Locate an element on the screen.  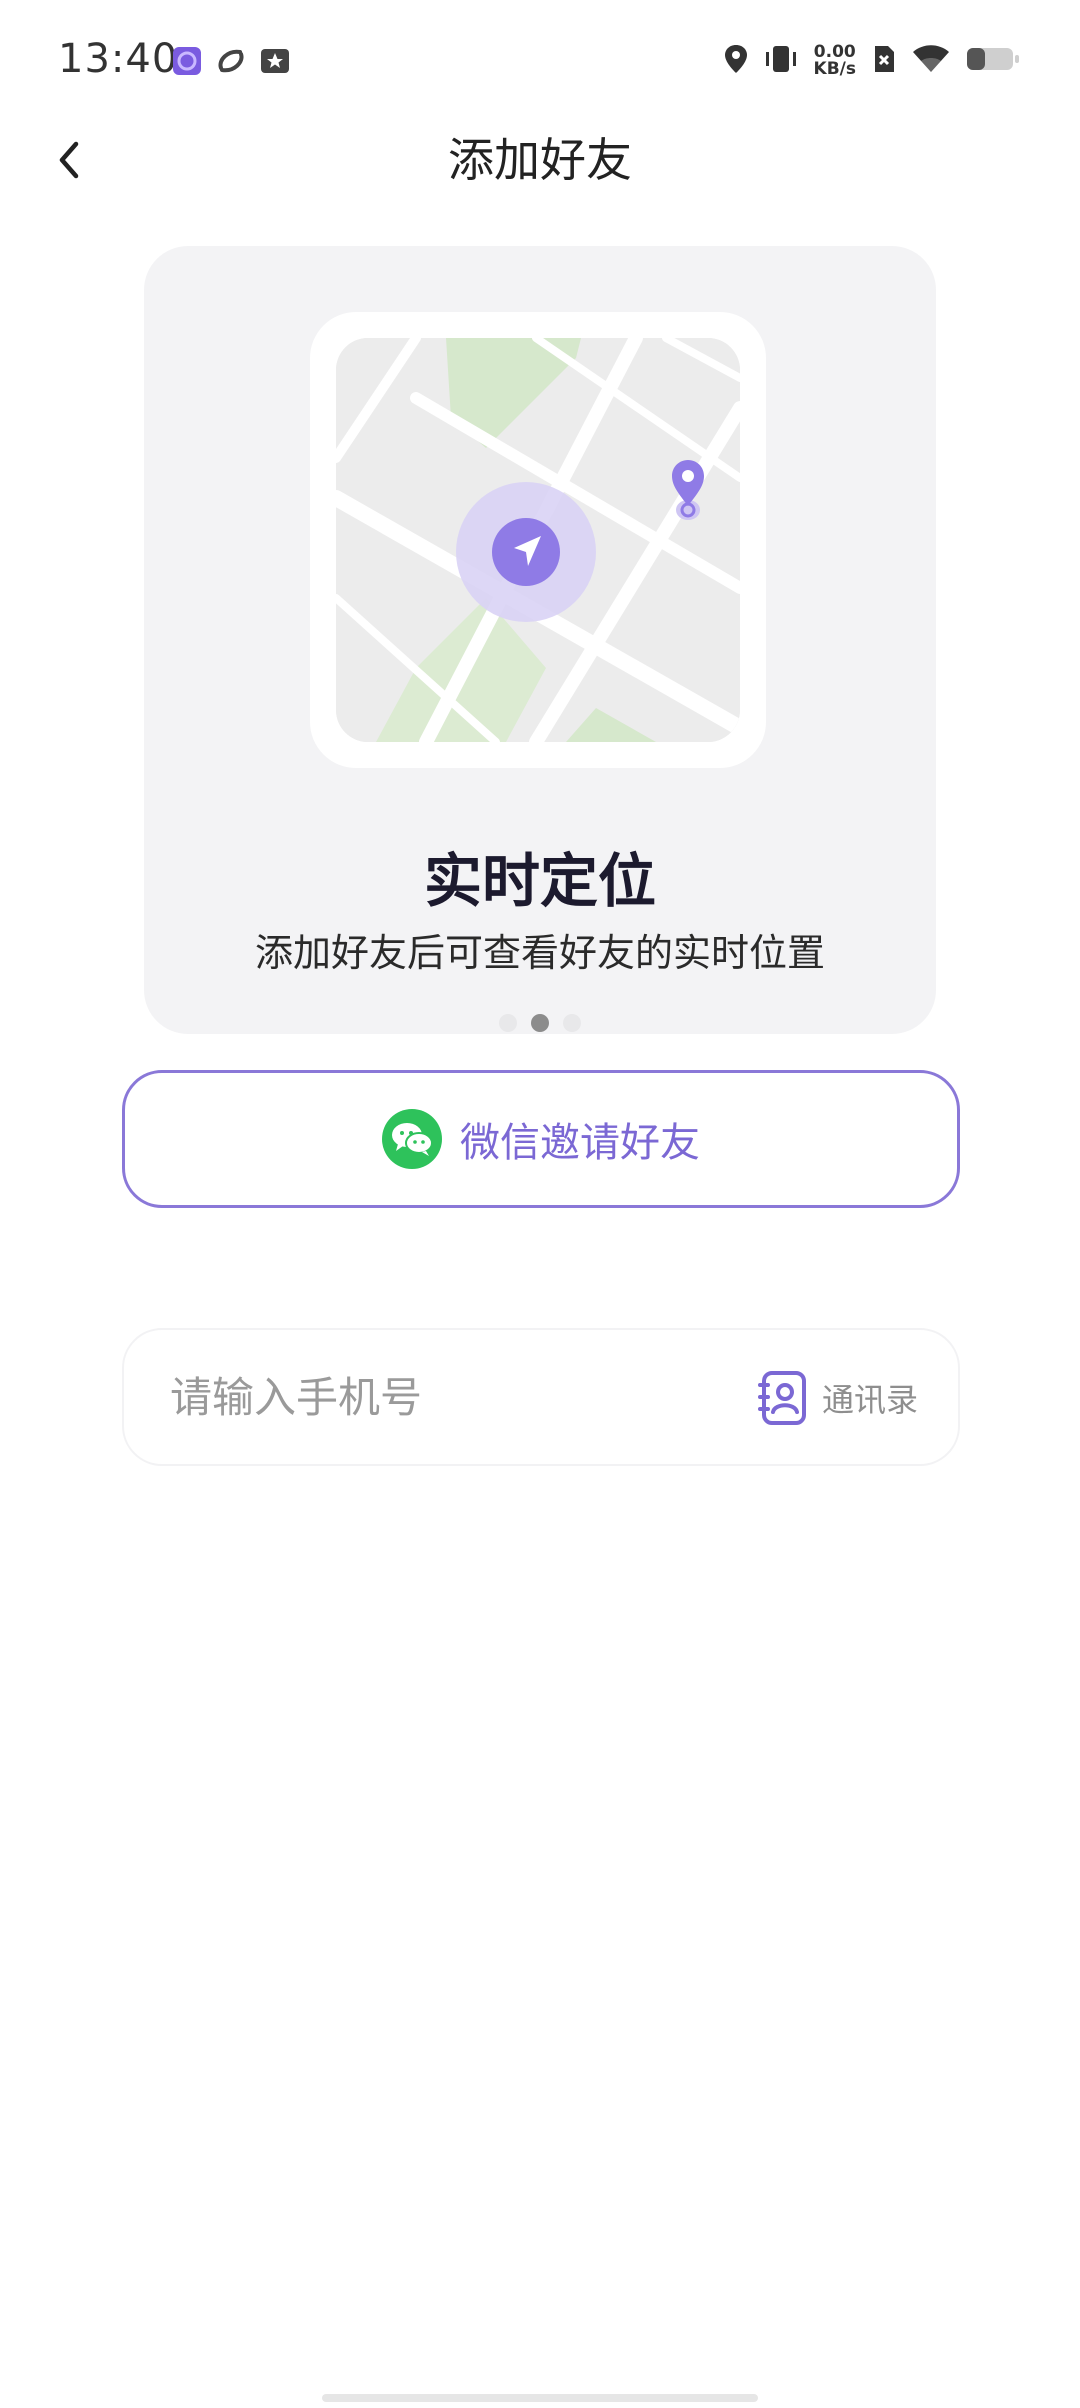
wechat-invite-label: 微信邀请好友 is located at coordinates (580, 1143).